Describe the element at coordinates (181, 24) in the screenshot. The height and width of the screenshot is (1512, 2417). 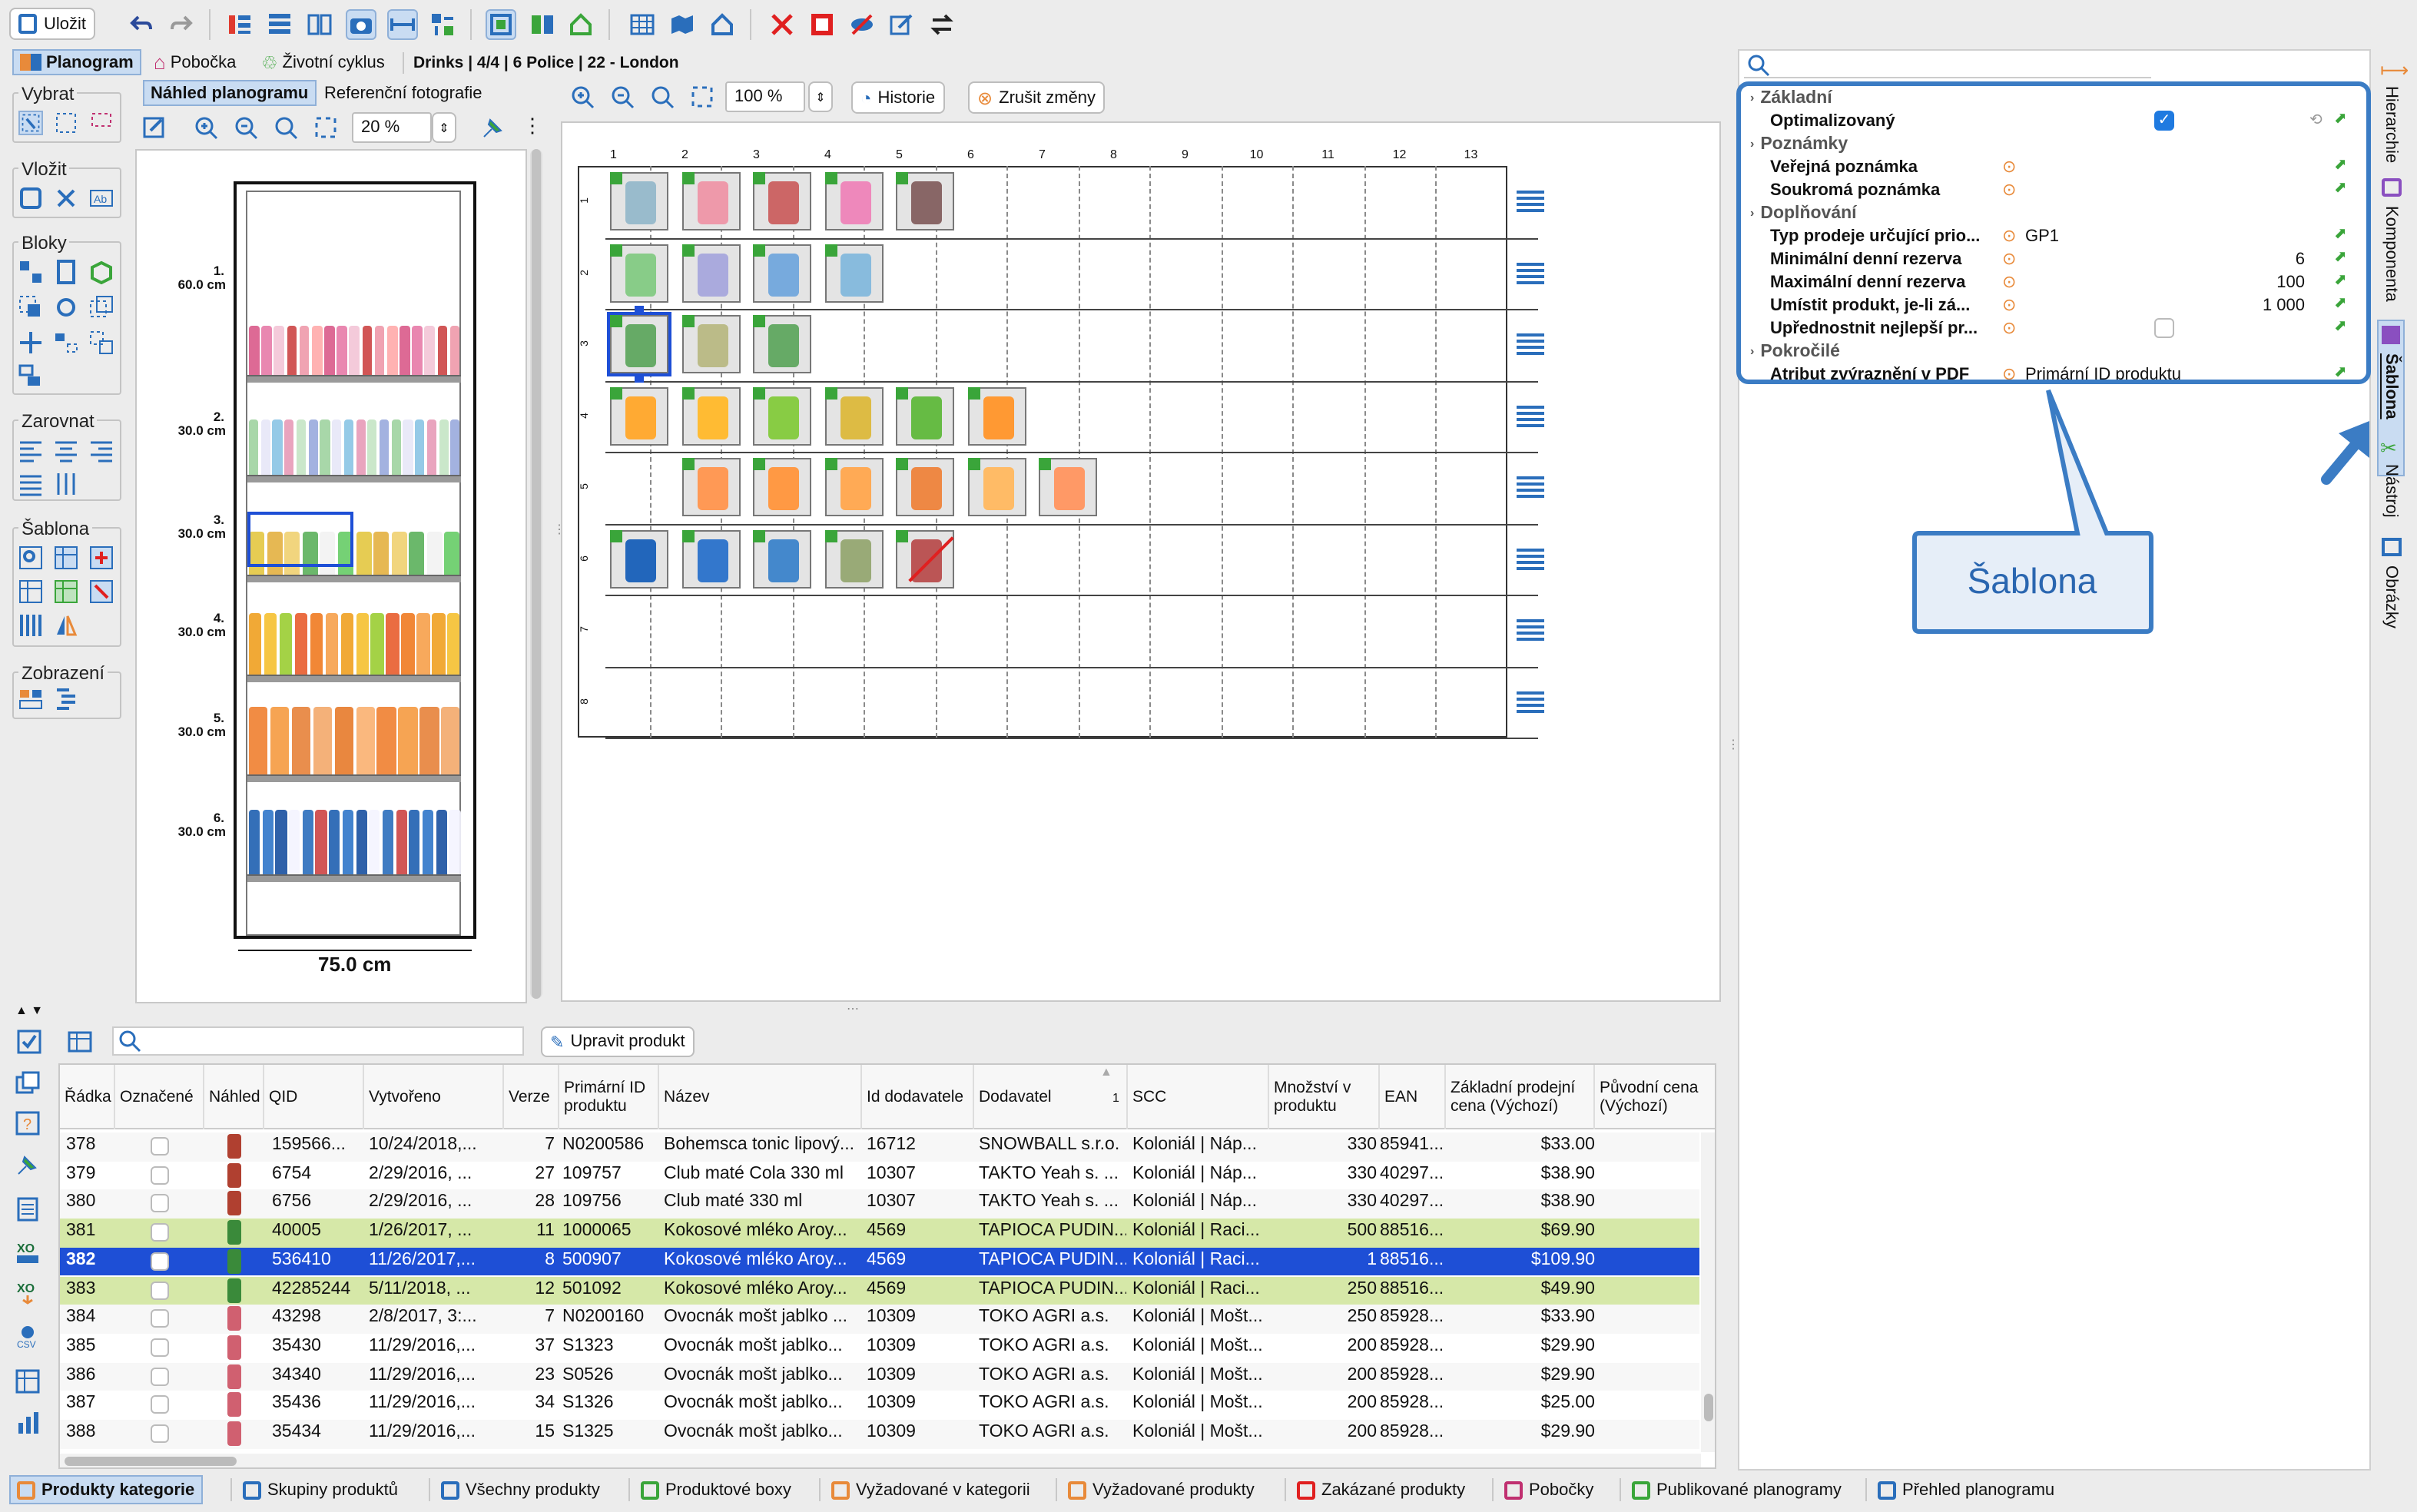
I see `redo-icon` at that location.